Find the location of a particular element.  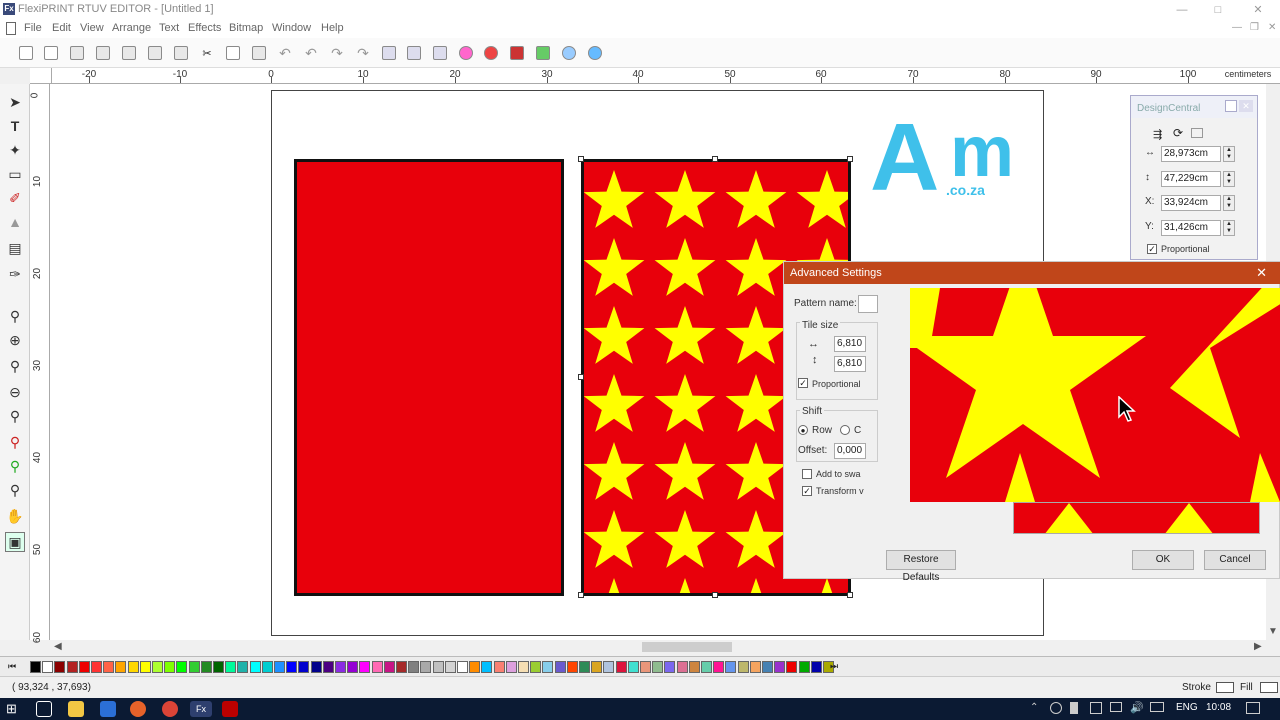

save-icon is located at coordinates (77, 53).